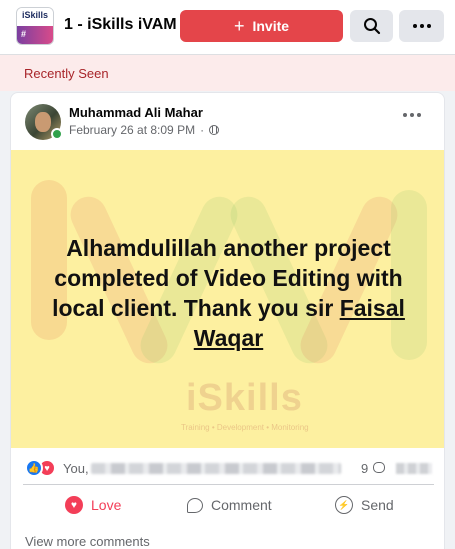  What do you see at coordinates (364, 468) in the screenshot?
I see `comment-count: 9` at bounding box center [364, 468].